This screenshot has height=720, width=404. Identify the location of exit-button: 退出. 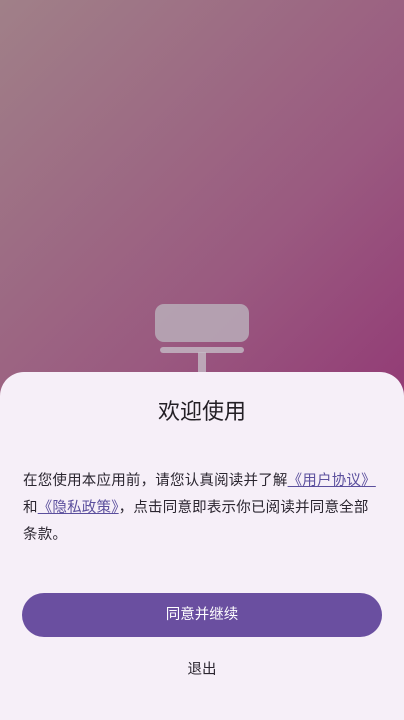
(202, 670).